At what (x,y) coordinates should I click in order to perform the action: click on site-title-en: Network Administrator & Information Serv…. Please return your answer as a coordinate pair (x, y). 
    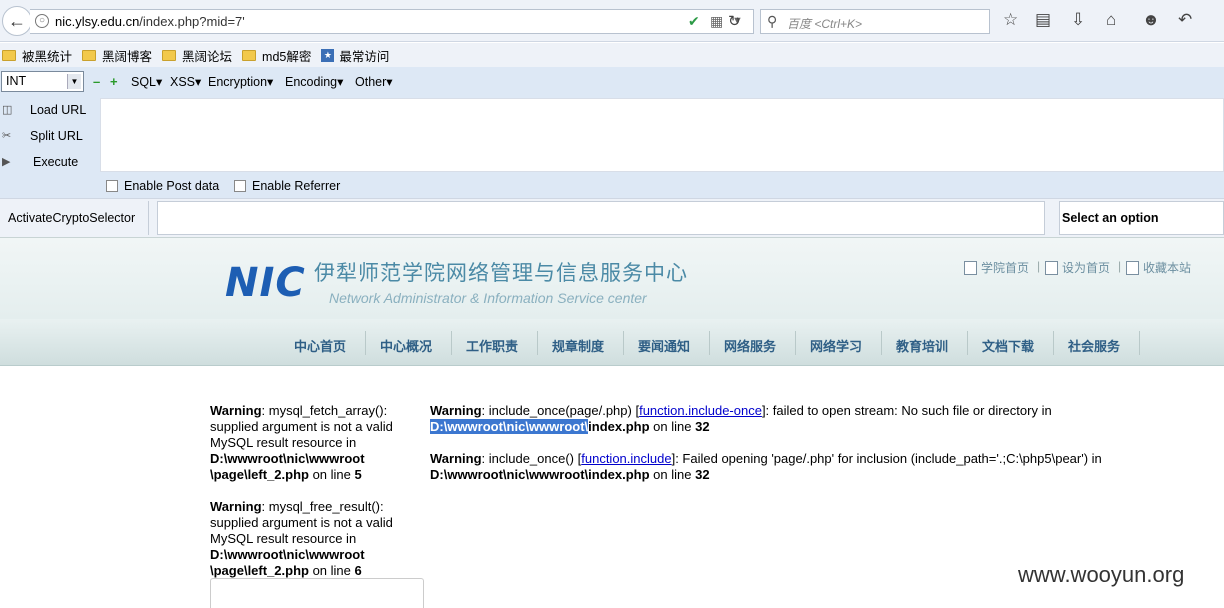
    Looking at the image, I should click on (488, 298).